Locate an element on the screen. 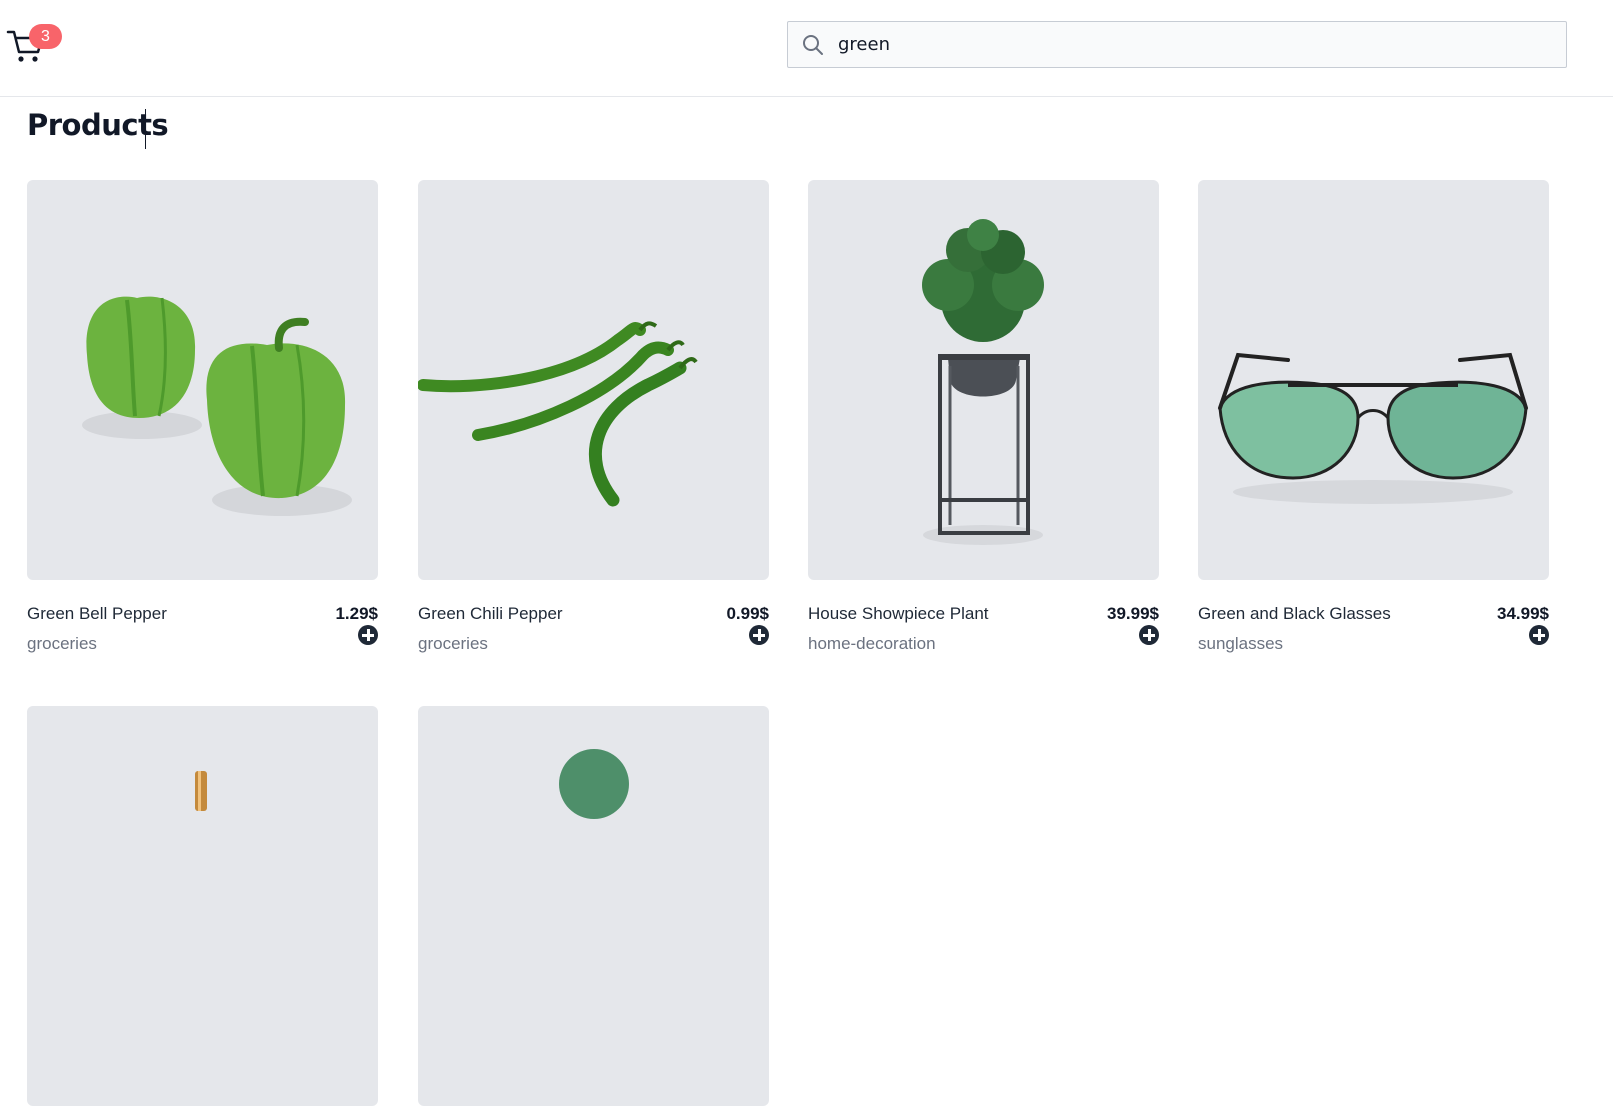 The width and height of the screenshot is (1613, 1106). text-caret is located at coordinates (145, 129).